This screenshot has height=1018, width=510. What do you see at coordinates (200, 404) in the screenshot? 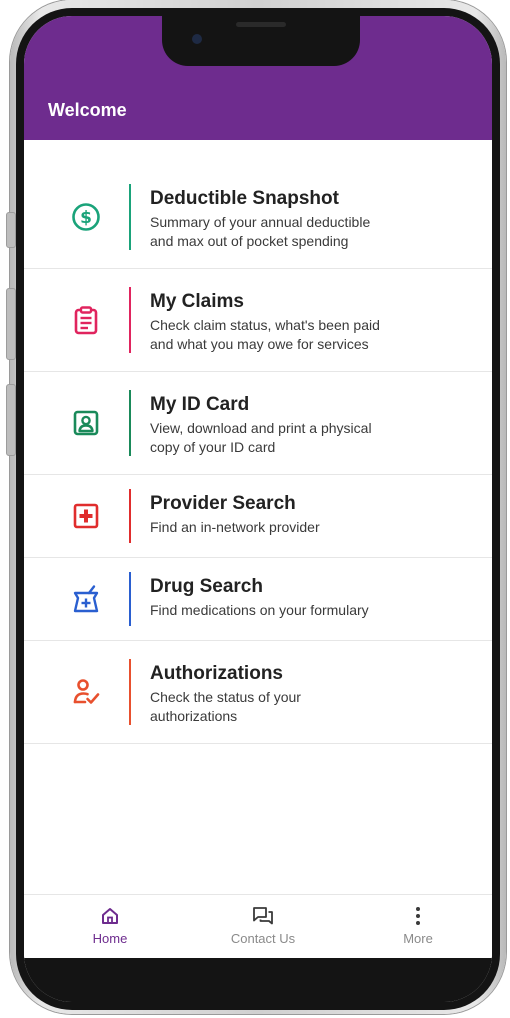
I see `item-title: My ID Card` at bounding box center [200, 404].